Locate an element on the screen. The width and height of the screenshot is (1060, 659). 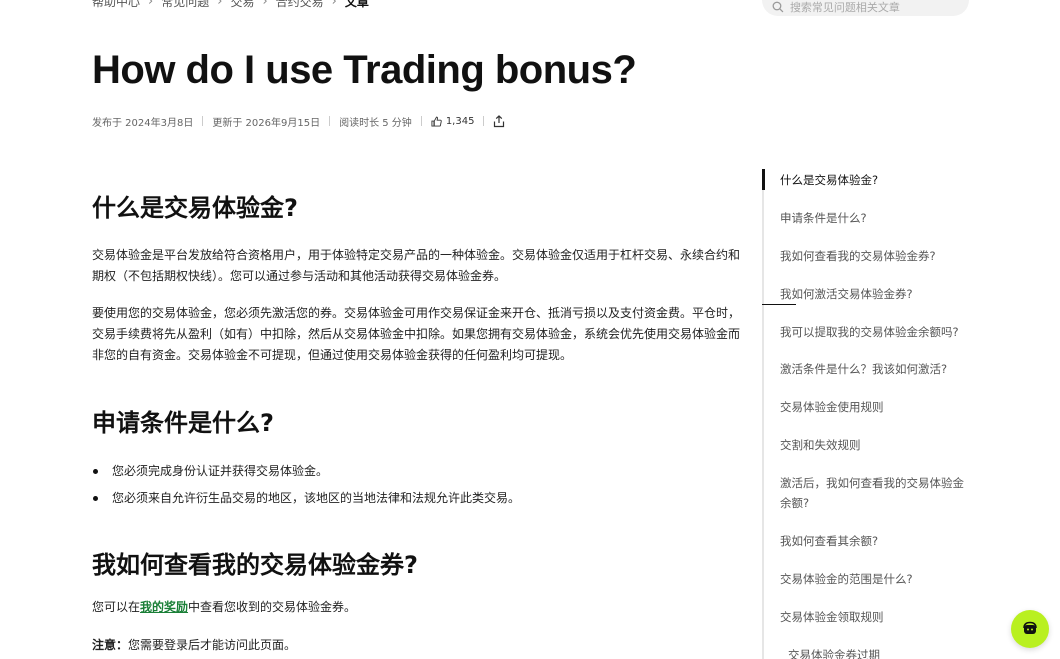
breadcrumb: 帮助中心 › 常见问题 › 交易 › 合约交易 › 文章 is located at coordinates (230, 4).